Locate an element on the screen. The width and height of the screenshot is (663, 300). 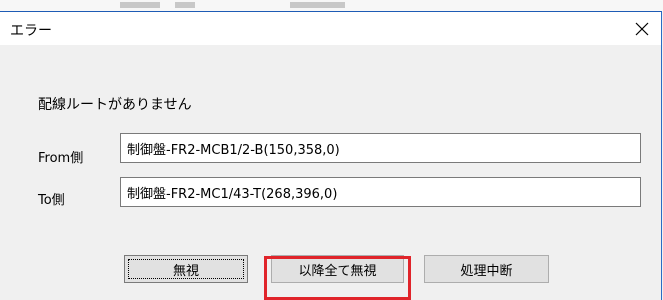
close-button is located at coordinates (642, 29).